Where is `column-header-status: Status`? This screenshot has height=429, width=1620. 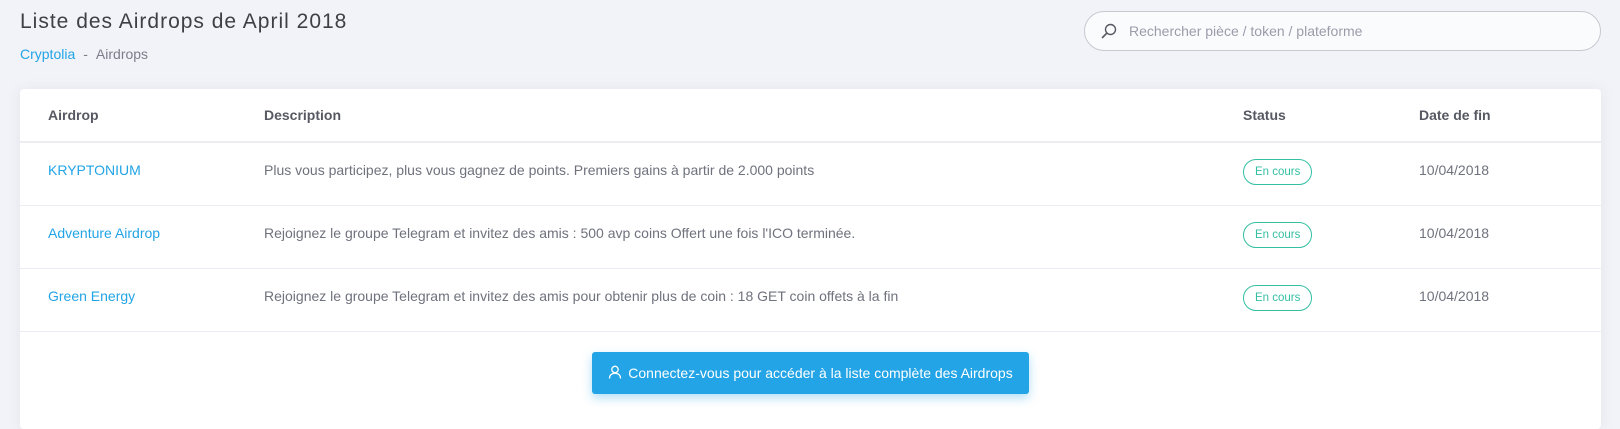
column-header-status: Status is located at coordinates (1264, 115).